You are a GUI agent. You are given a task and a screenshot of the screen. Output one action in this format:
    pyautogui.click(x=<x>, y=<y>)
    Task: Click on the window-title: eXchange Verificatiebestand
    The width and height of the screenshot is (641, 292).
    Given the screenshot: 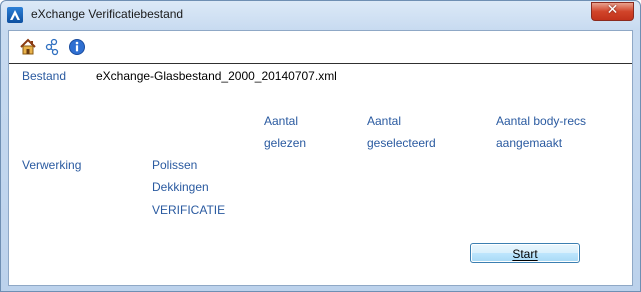 What is the action you would take?
    pyautogui.click(x=107, y=14)
    